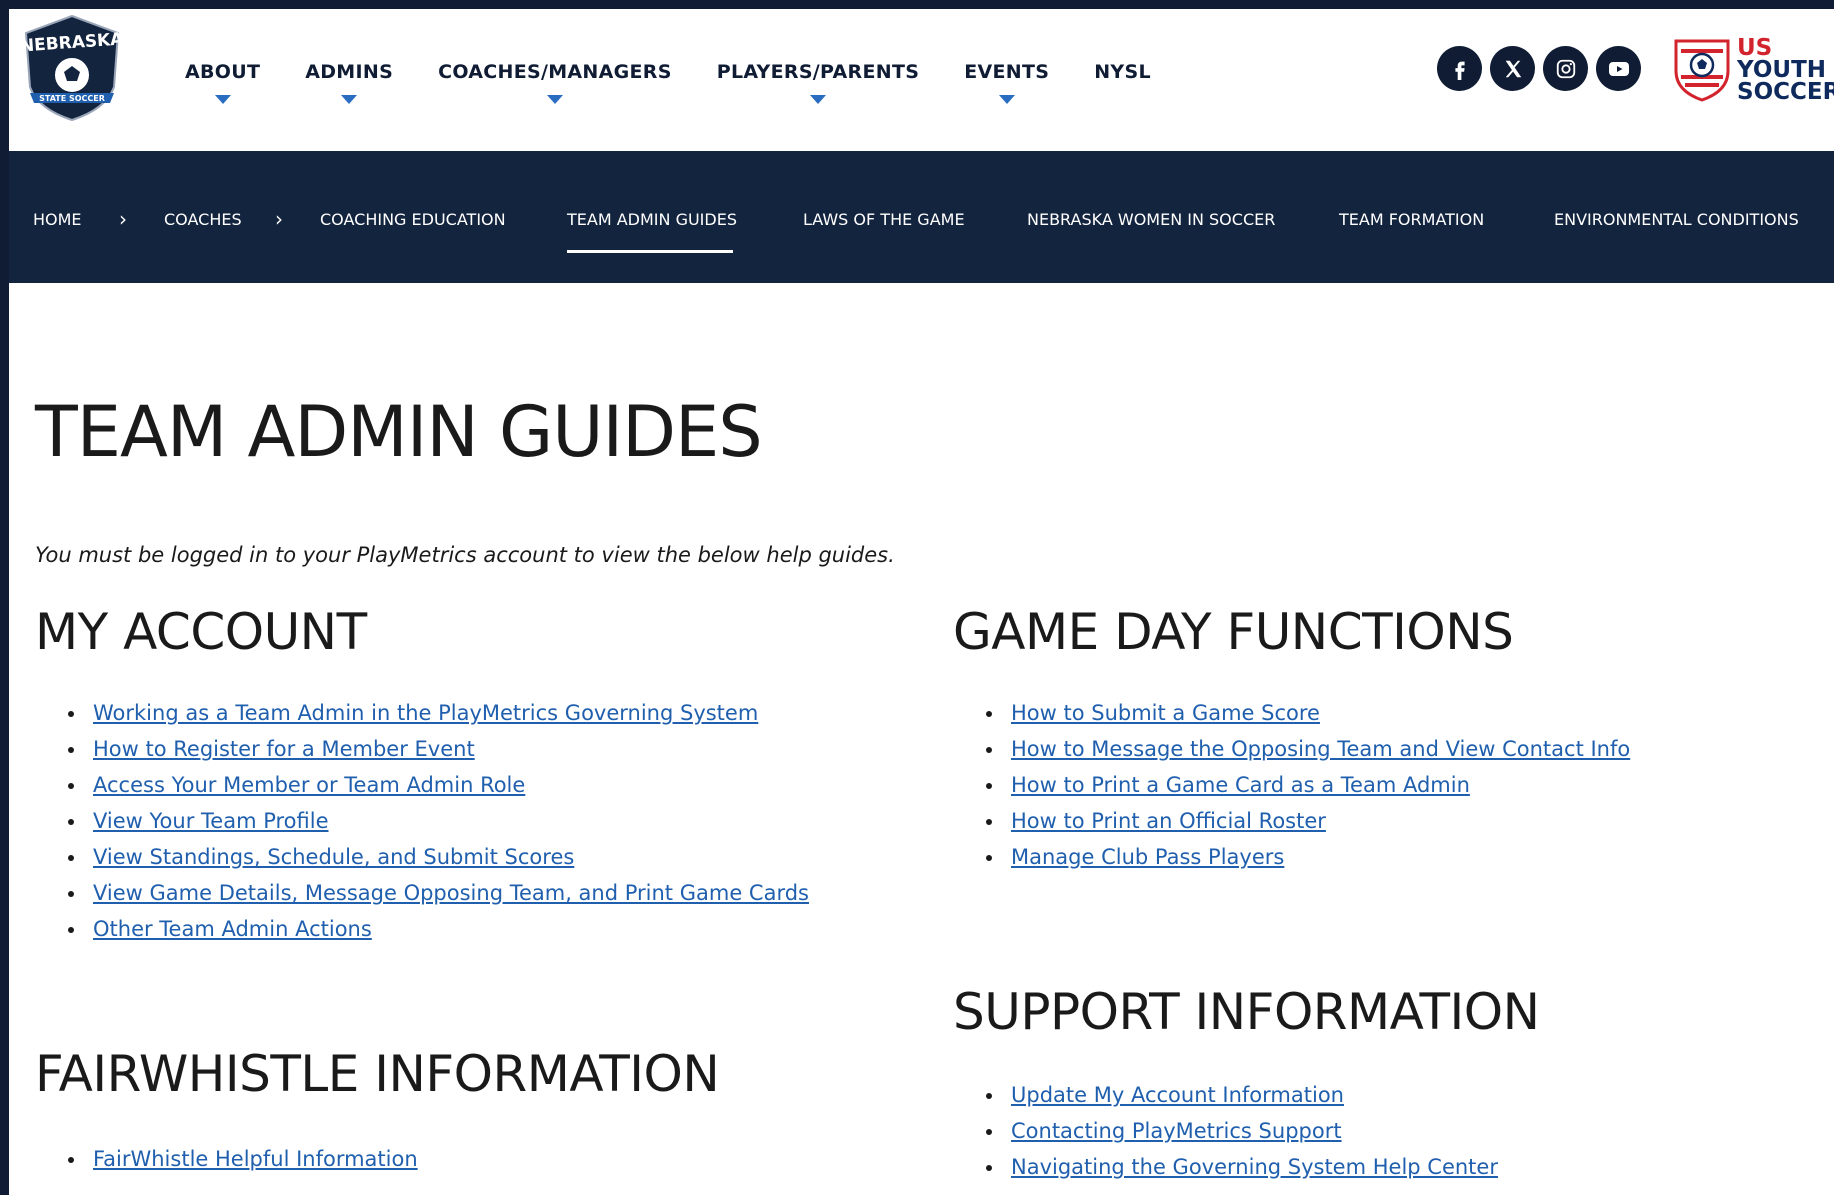  I want to click on guide-link: How to Submit a Game Score, so click(1165, 713).